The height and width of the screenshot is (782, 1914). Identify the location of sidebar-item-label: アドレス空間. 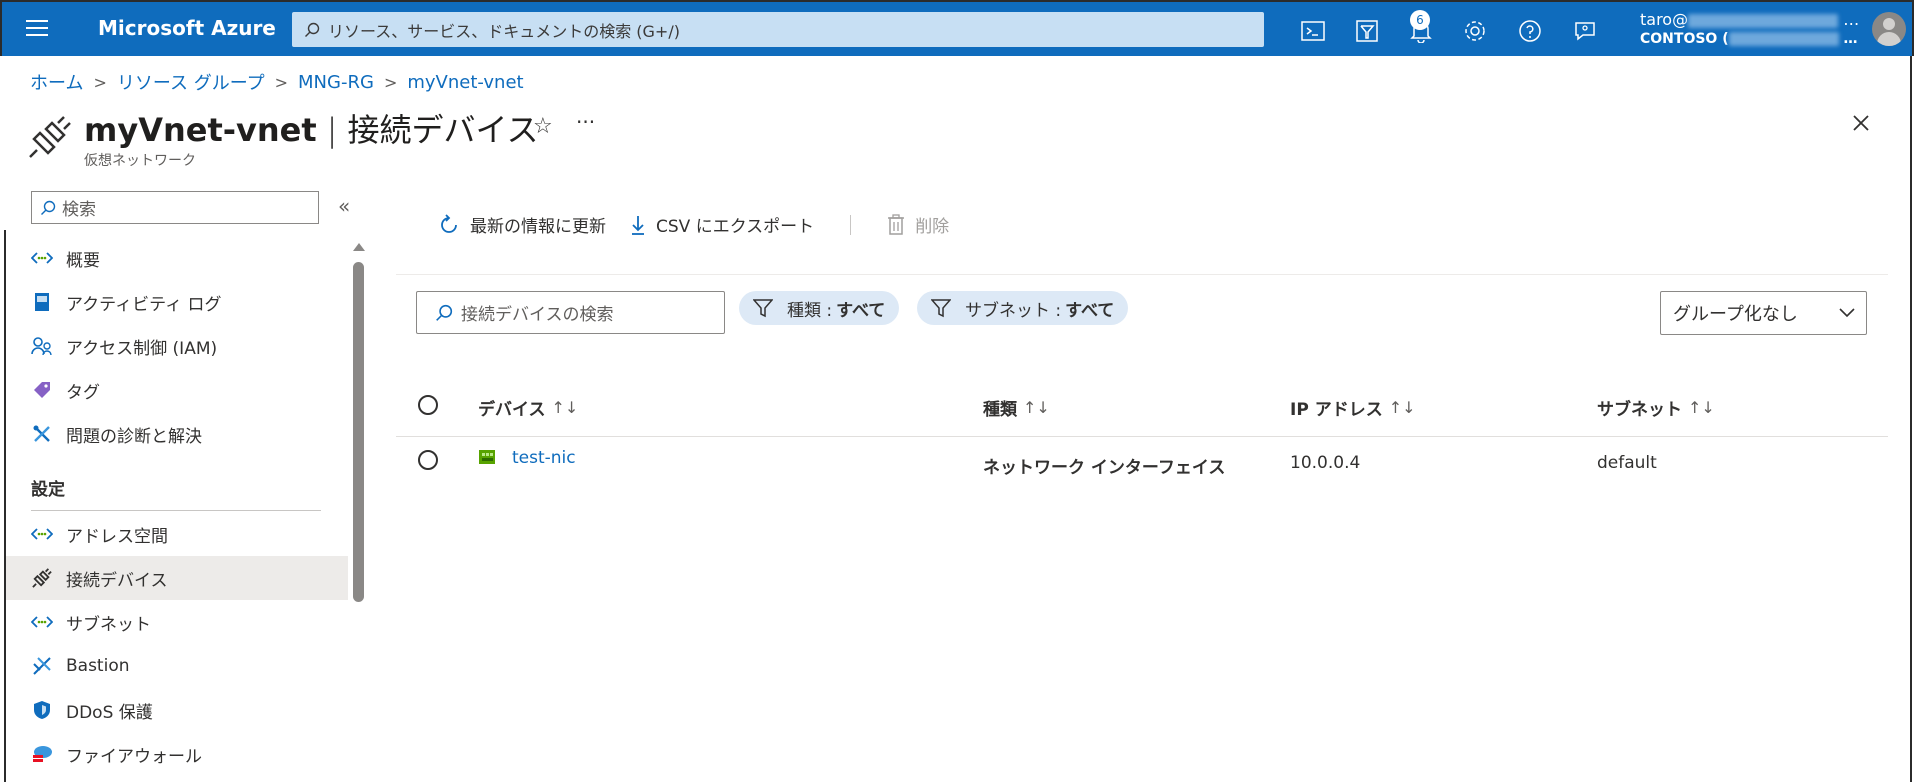
(117, 536).